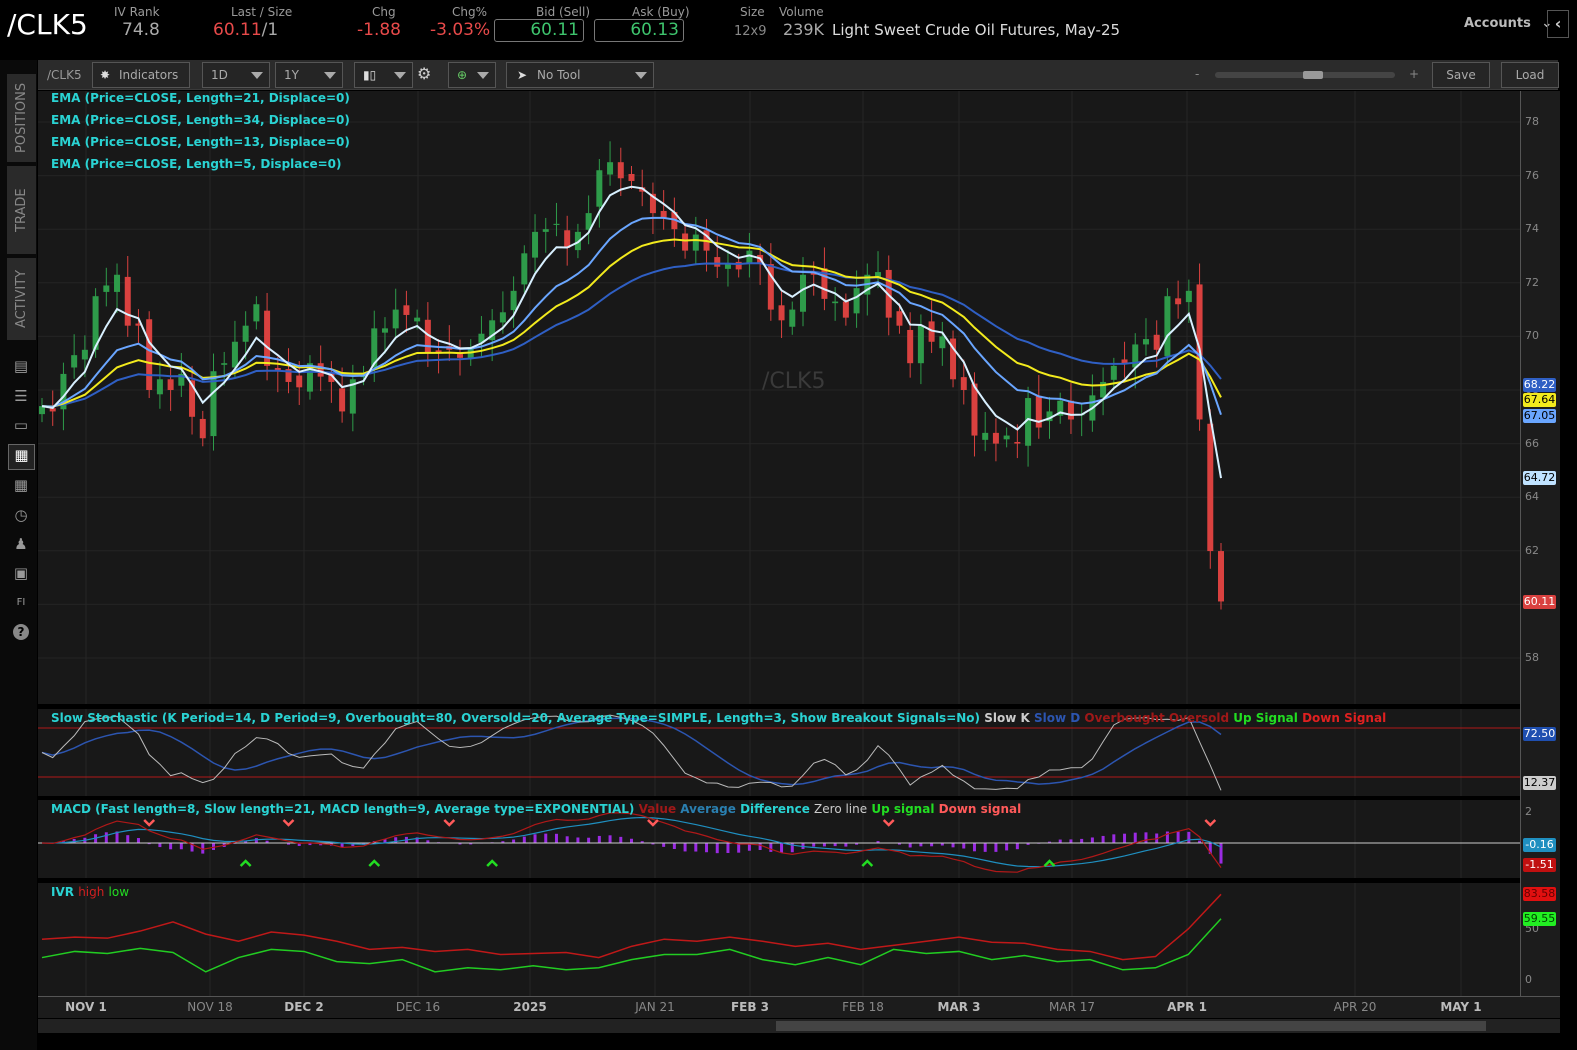 Image resolution: width=1577 pixels, height=1050 pixels. I want to click on legend-average: Average, so click(708, 809).